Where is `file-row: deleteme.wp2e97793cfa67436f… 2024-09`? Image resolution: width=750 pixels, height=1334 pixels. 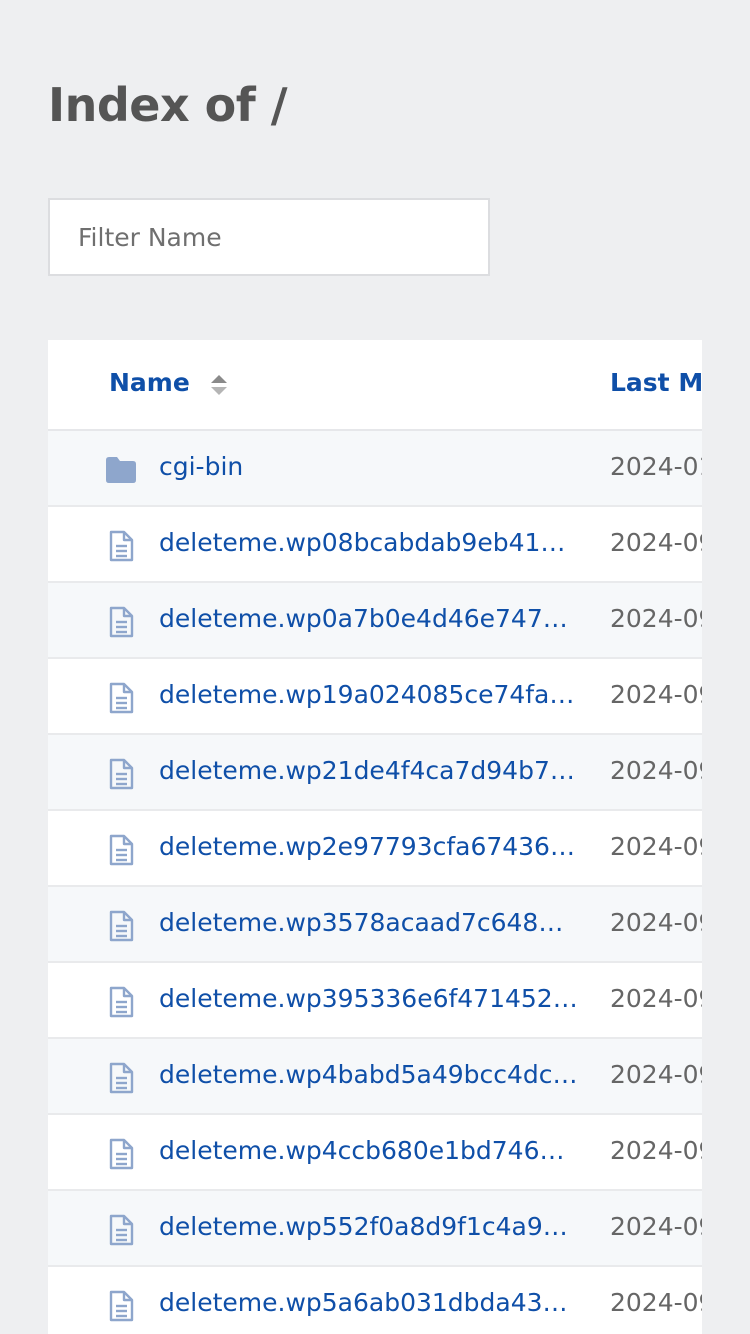 file-row: deleteme.wp2e97793cfa67436f… 2024-09 is located at coordinates (375, 849).